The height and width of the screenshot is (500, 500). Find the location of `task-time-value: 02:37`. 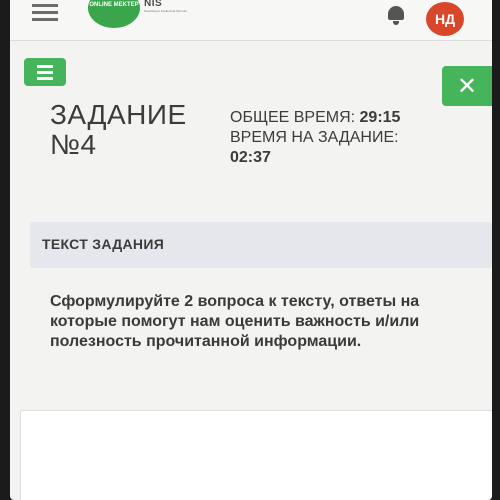

task-time-value: 02:37 is located at coordinates (250, 157).